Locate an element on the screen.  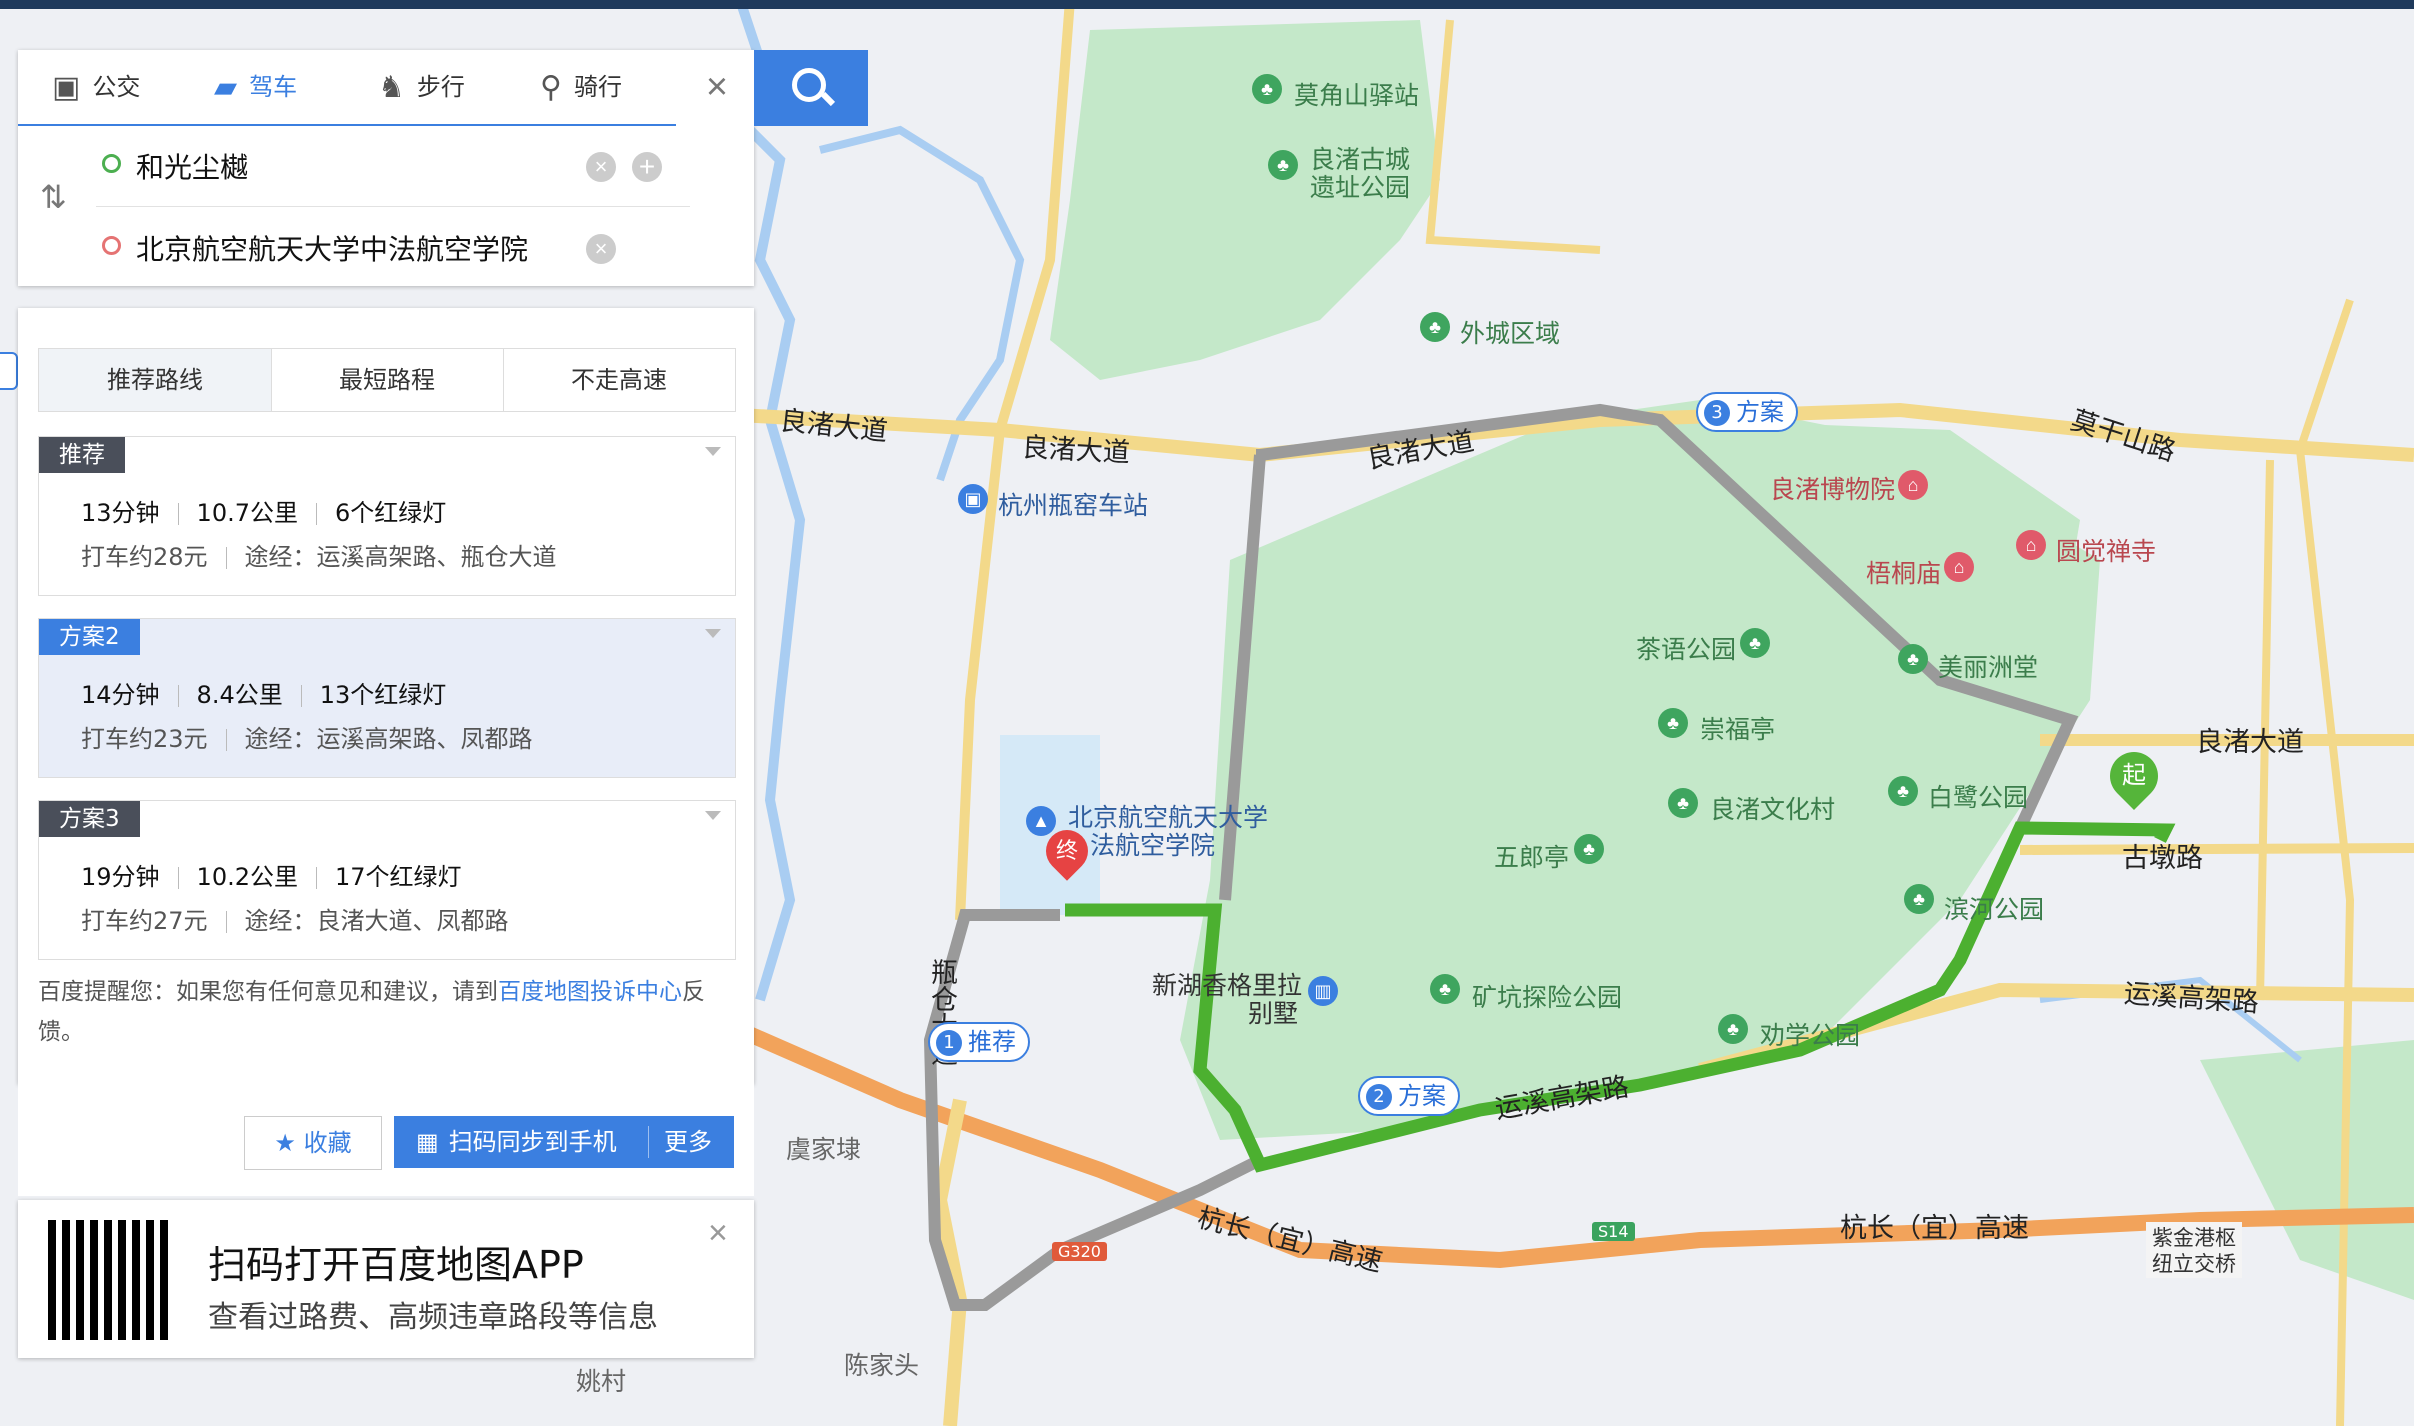
route-taxi: 打车约27元 is located at coordinates (144, 921).